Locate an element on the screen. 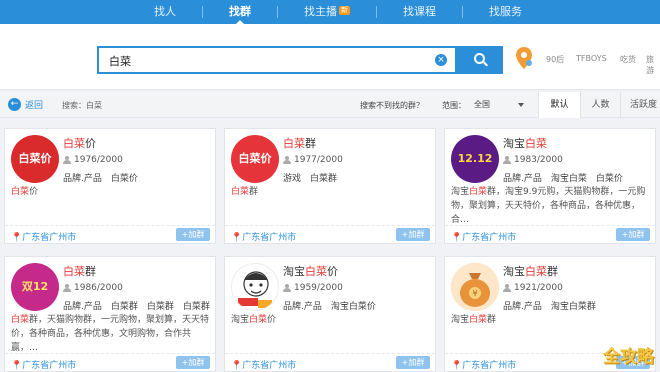  group-title: 白菜价 is located at coordinates (79, 143).